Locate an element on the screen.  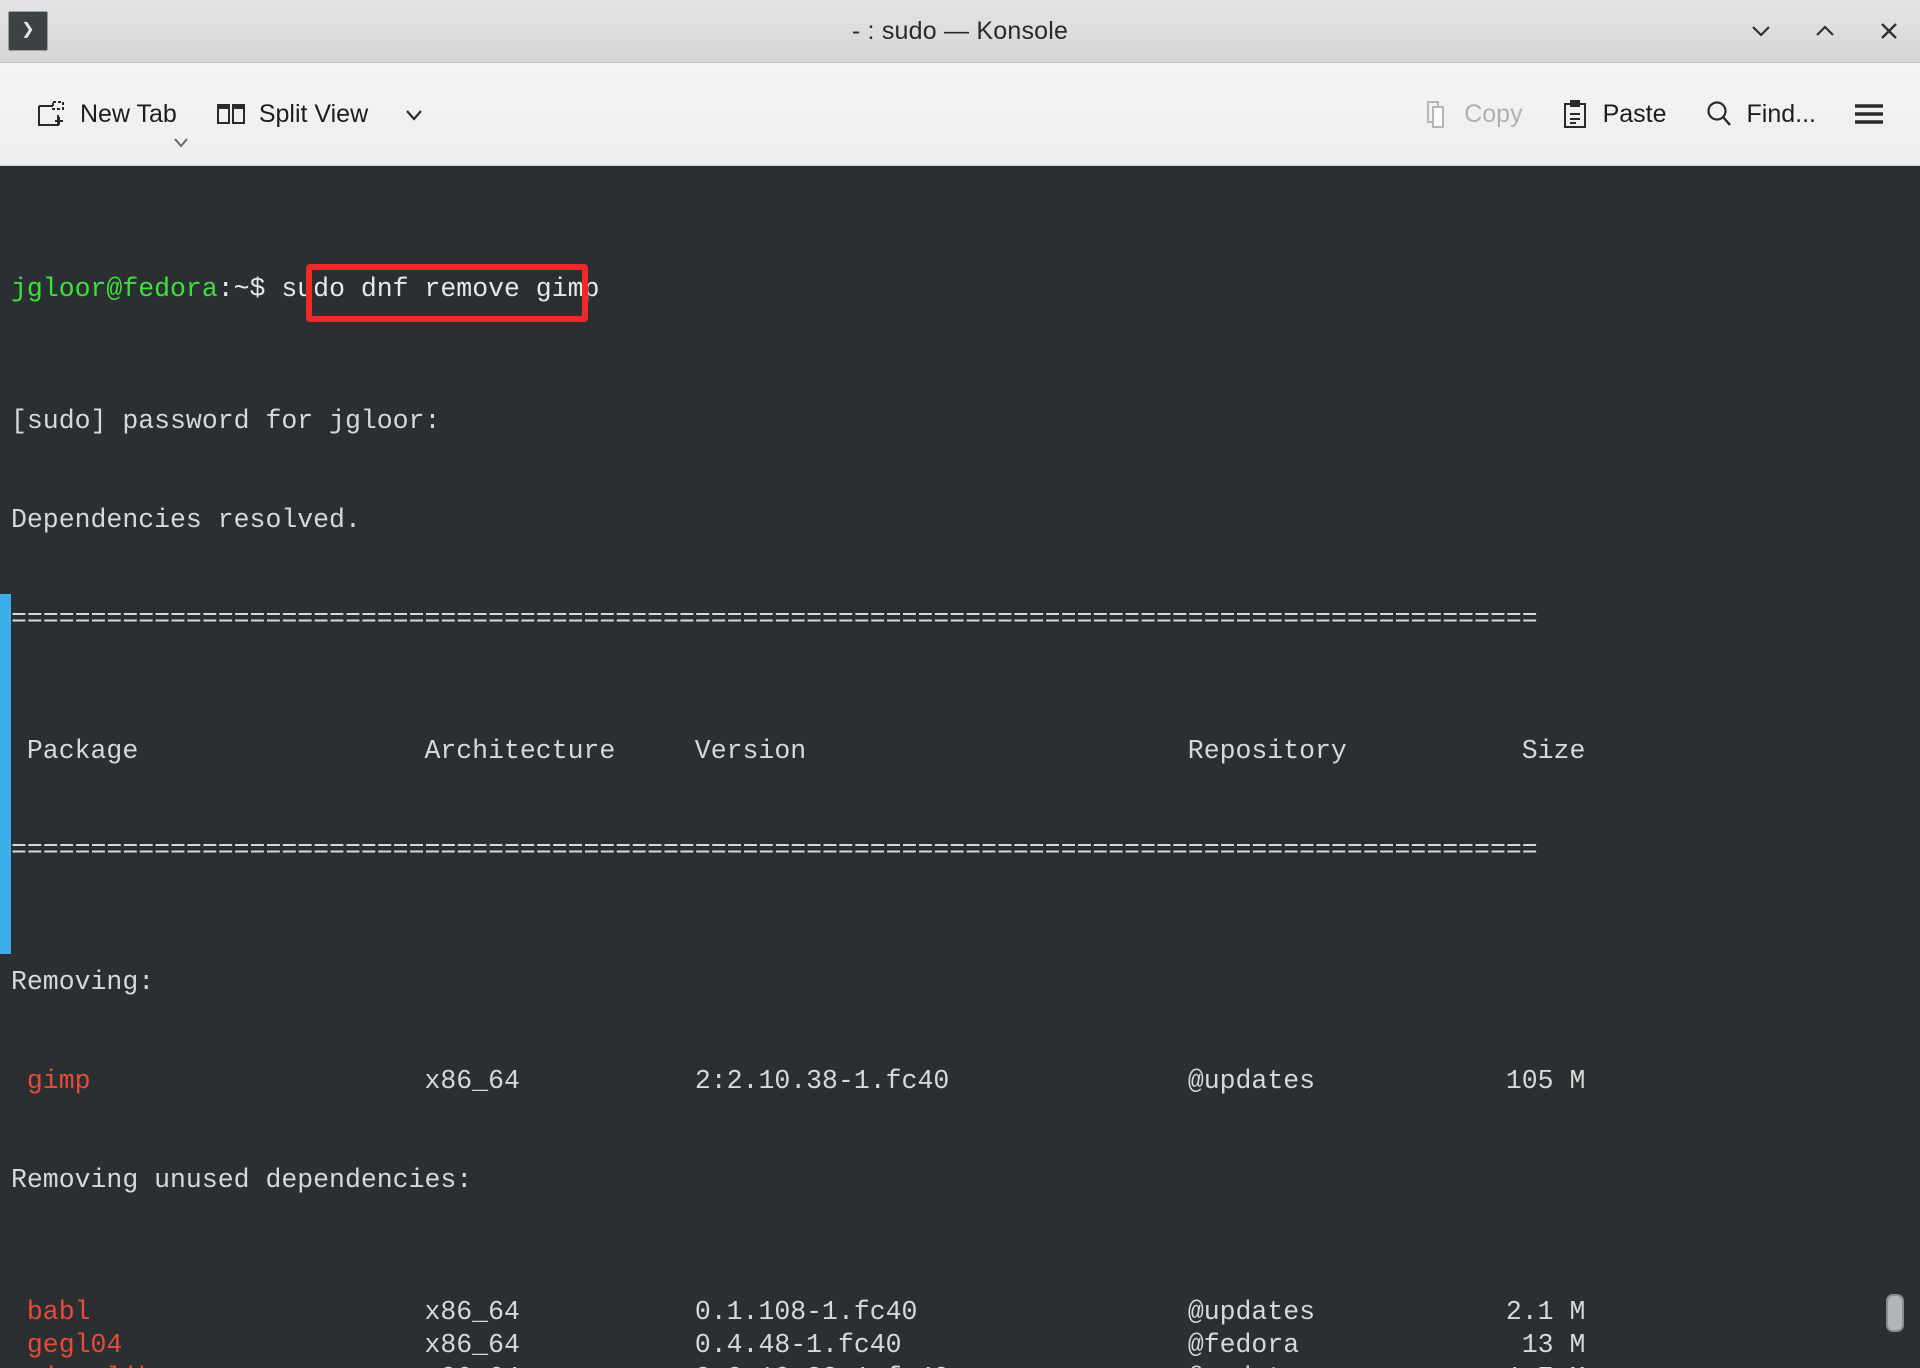
minimize-icon is located at coordinates (1761, 31).